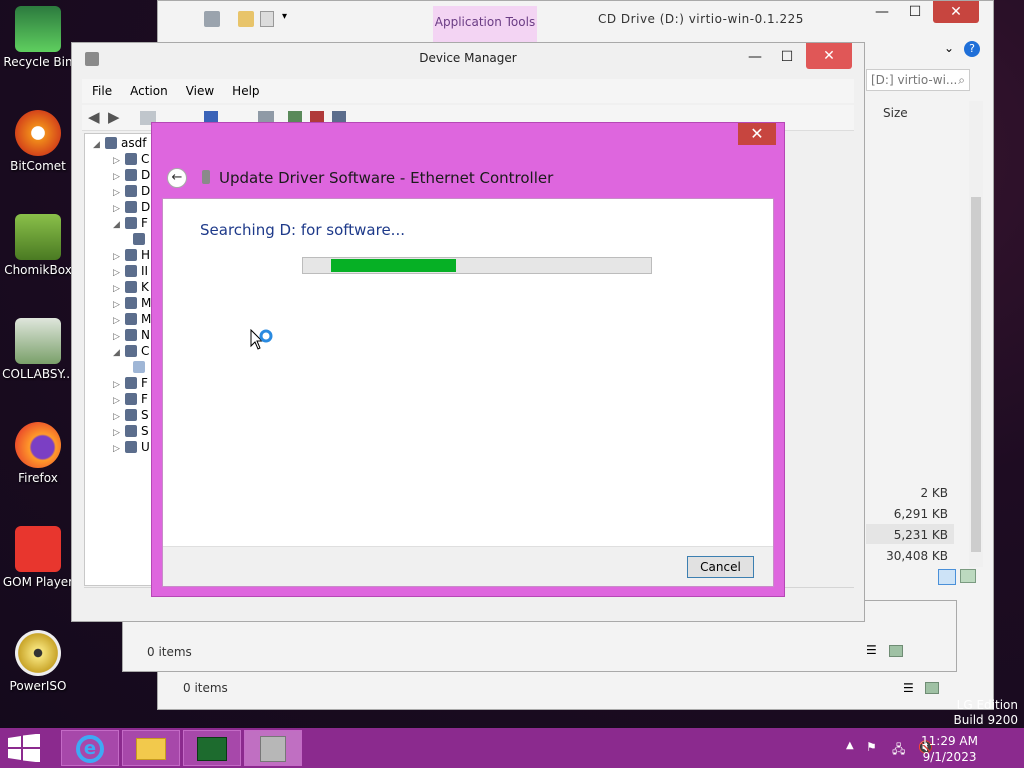 The height and width of the screenshot is (768, 1024). Describe the element at coordinates (38, 549) in the screenshot. I see `gom-player-icon` at that location.